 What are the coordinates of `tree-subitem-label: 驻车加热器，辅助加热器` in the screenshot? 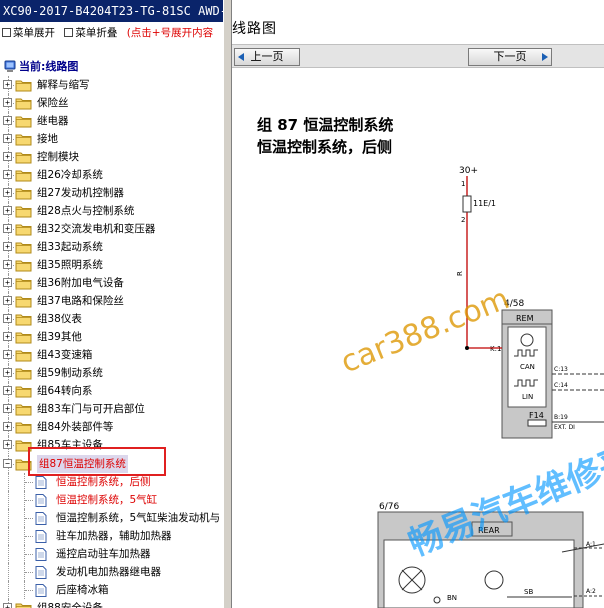 It's located at (114, 536).